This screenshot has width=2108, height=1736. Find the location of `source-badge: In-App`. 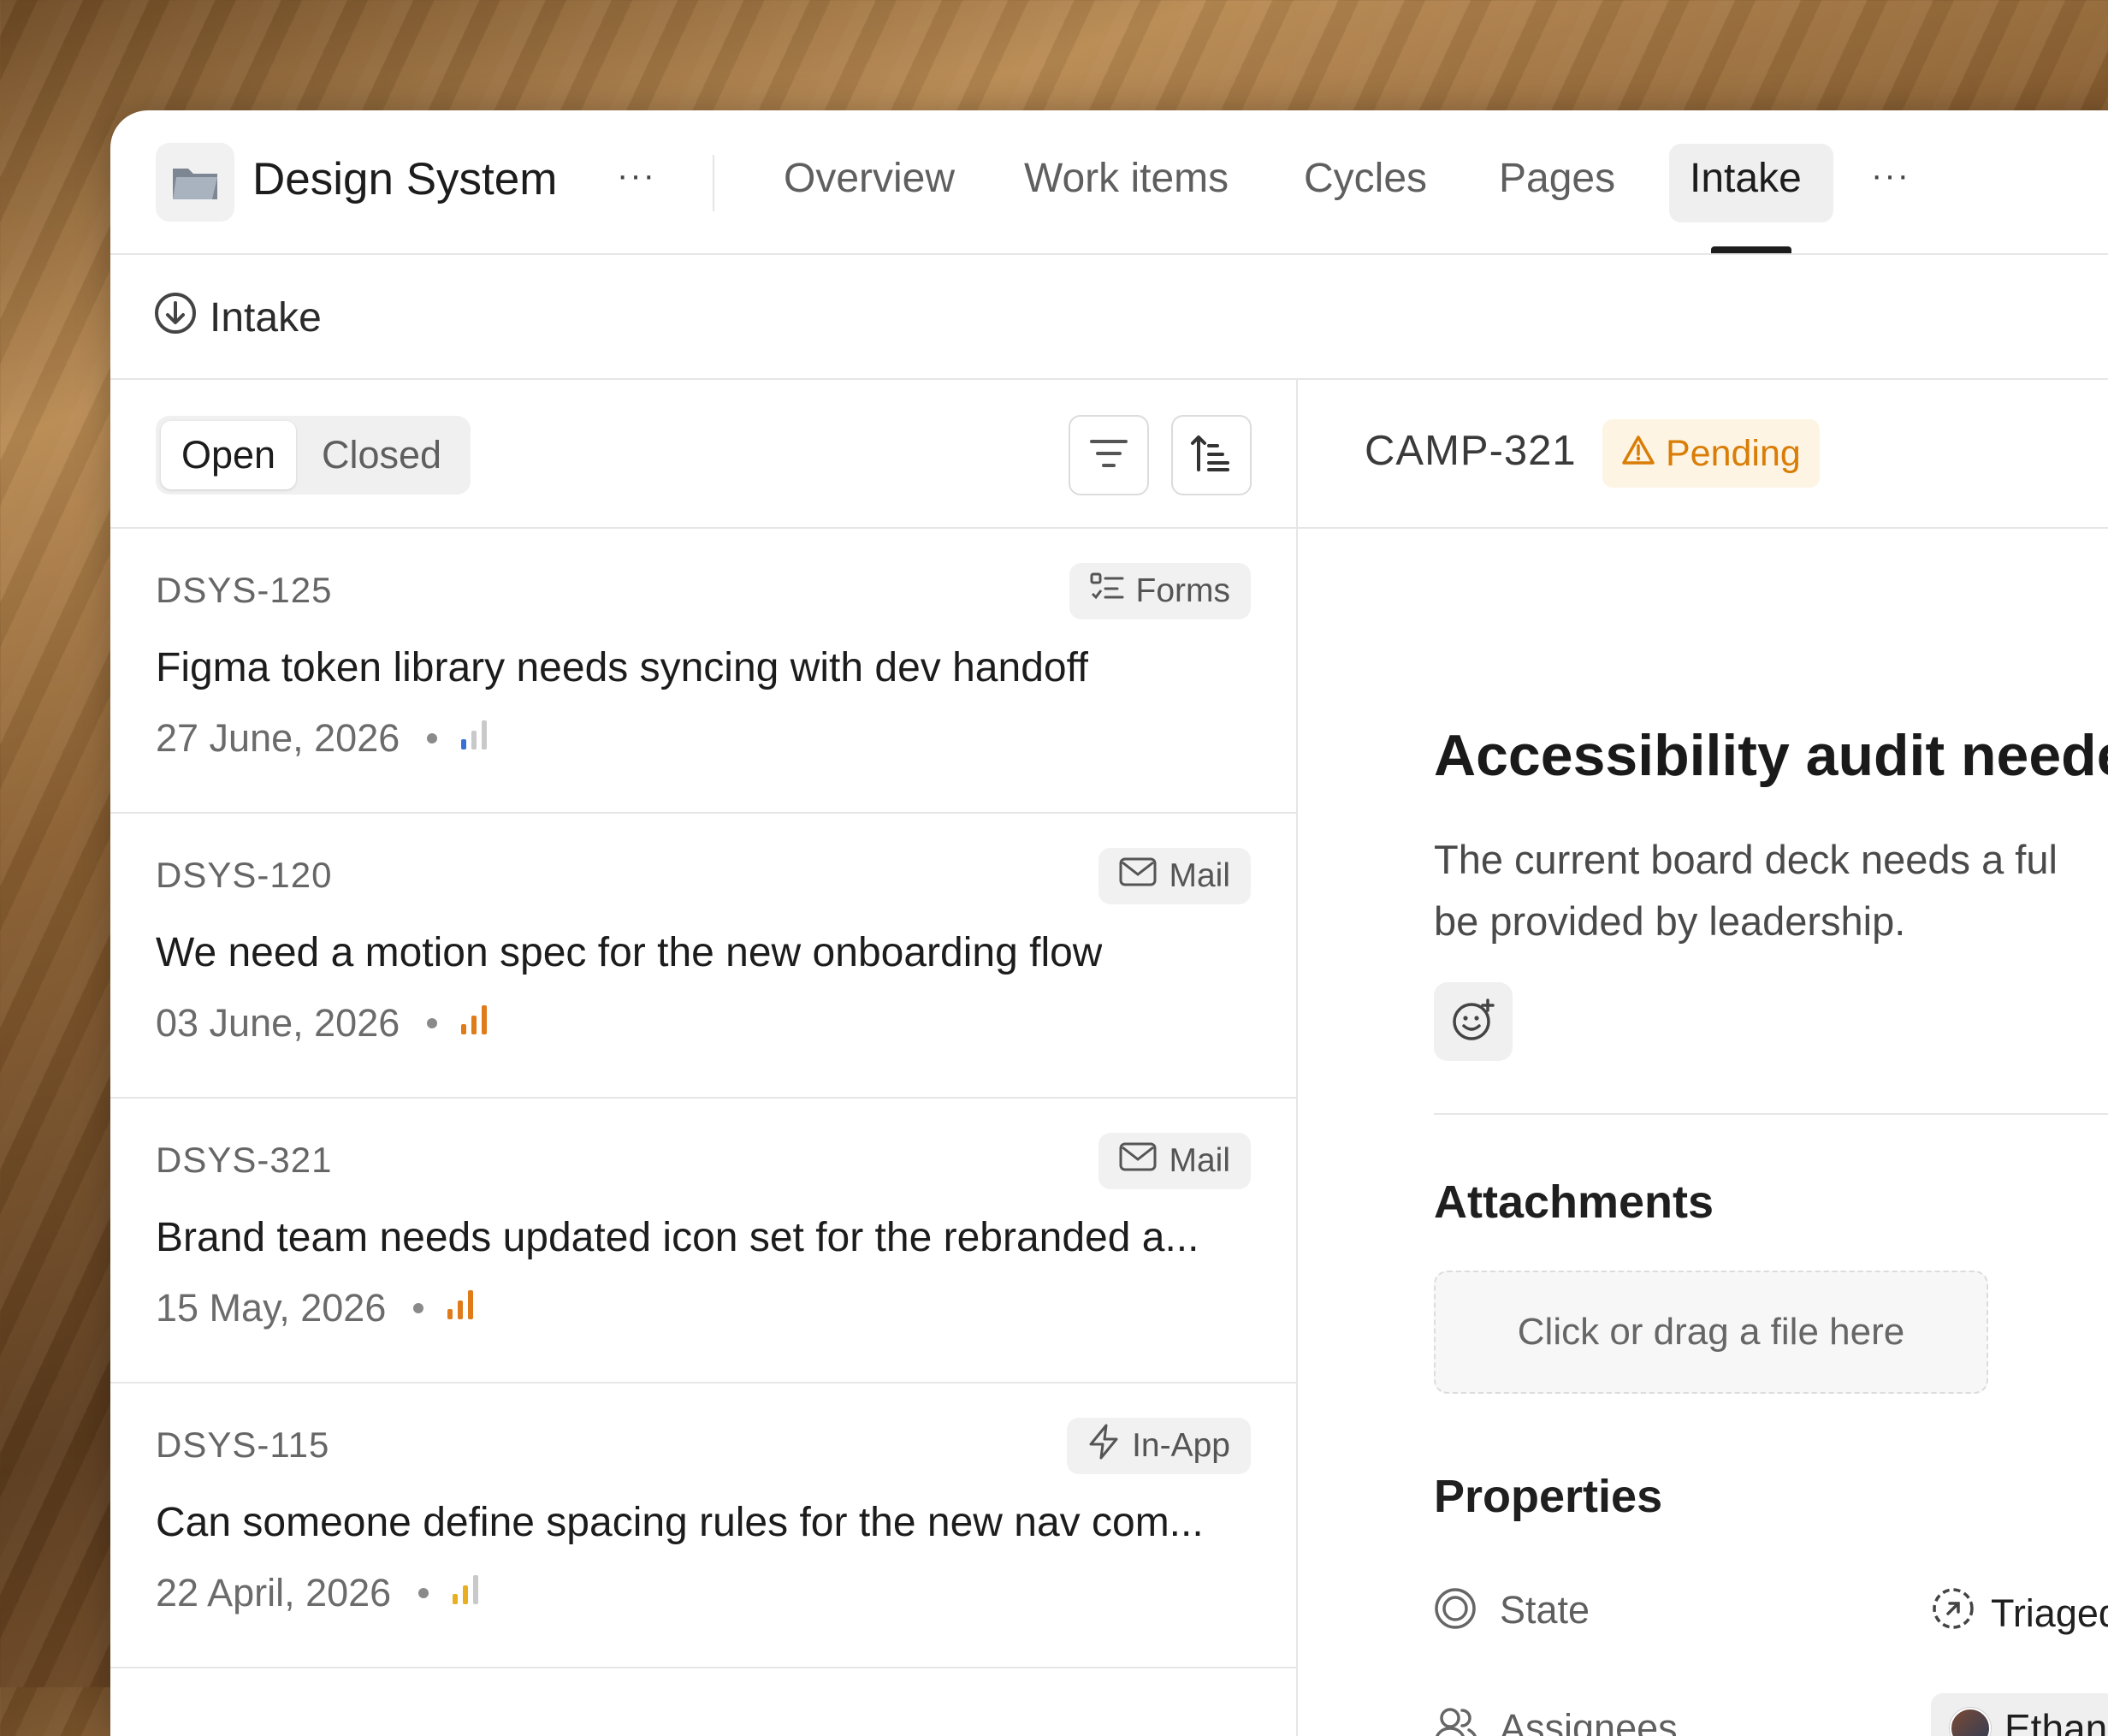

source-badge: In-App is located at coordinates (1159, 1446).